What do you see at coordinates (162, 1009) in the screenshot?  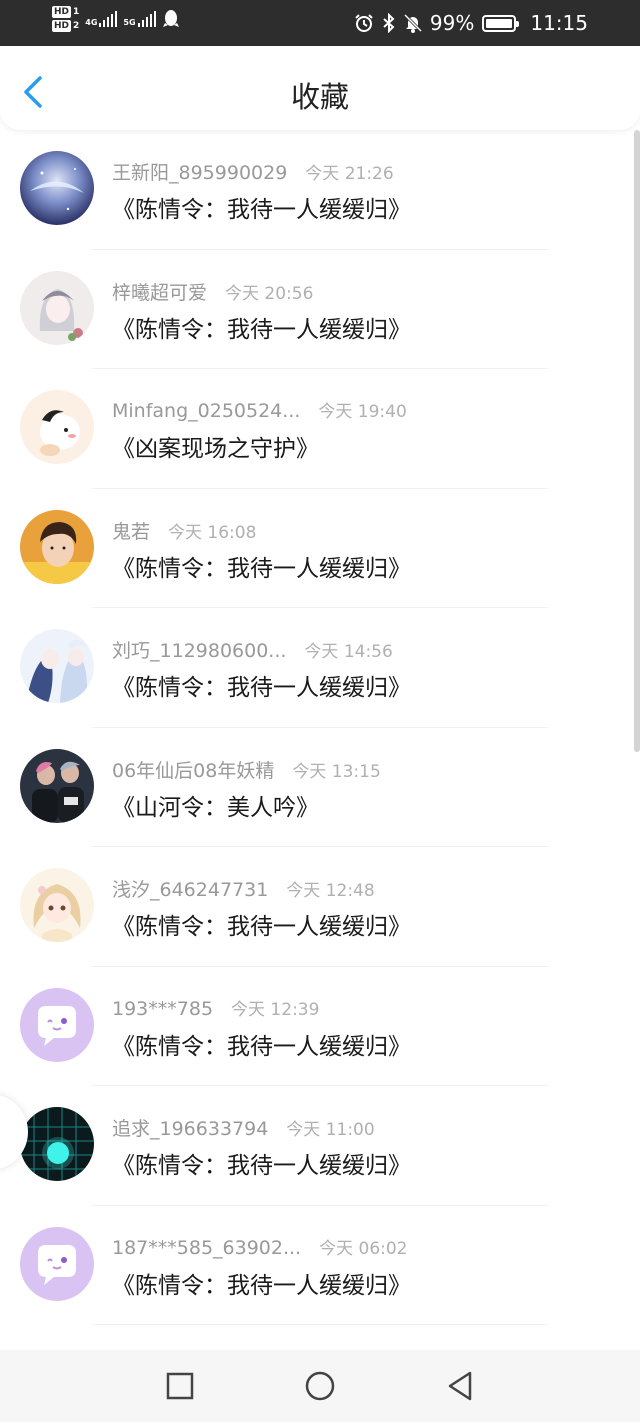 I see `username: 193***785` at bounding box center [162, 1009].